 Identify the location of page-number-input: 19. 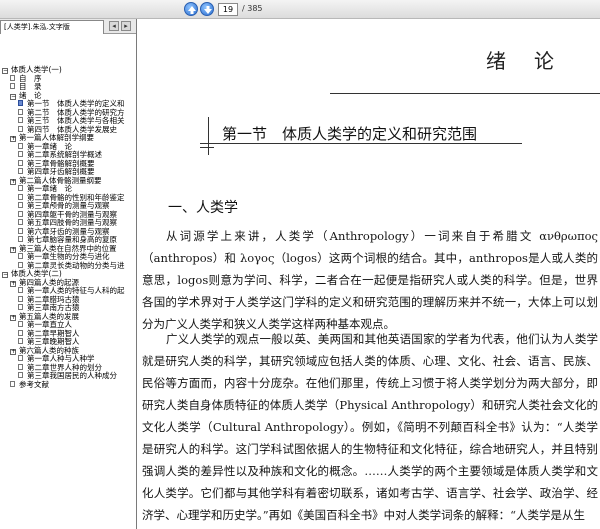
(228, 9).